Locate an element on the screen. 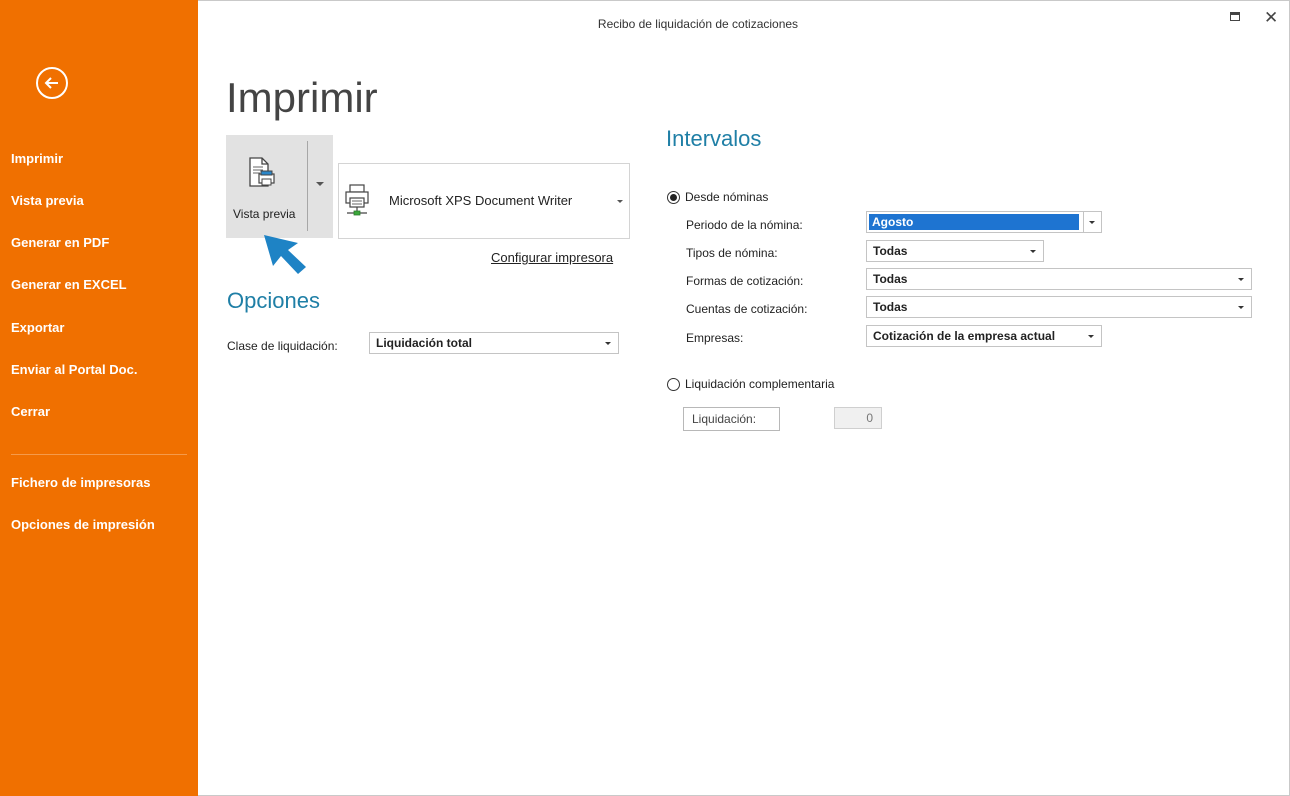  printer-name: Microsoft XPS Document Writer is located at coordinates (481, 200).